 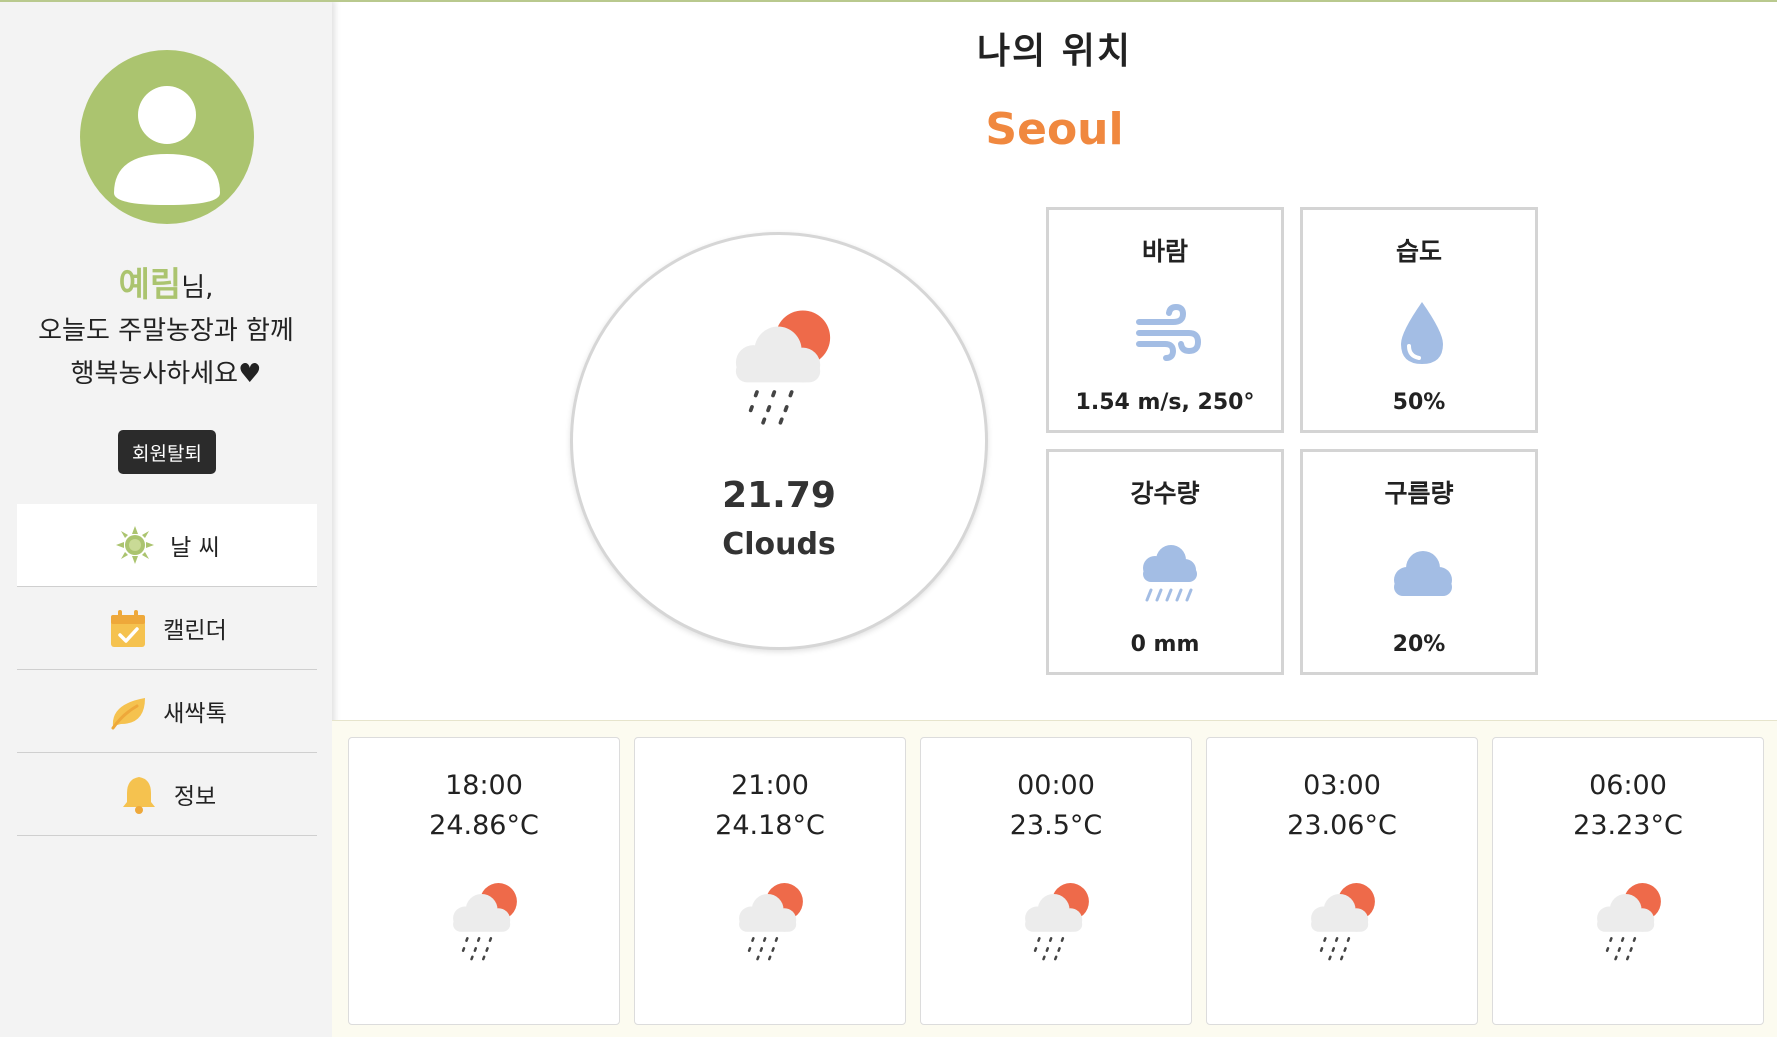 I want to click on greeting-line2: 행복농사하세요♥, so click(x=166, y=374).